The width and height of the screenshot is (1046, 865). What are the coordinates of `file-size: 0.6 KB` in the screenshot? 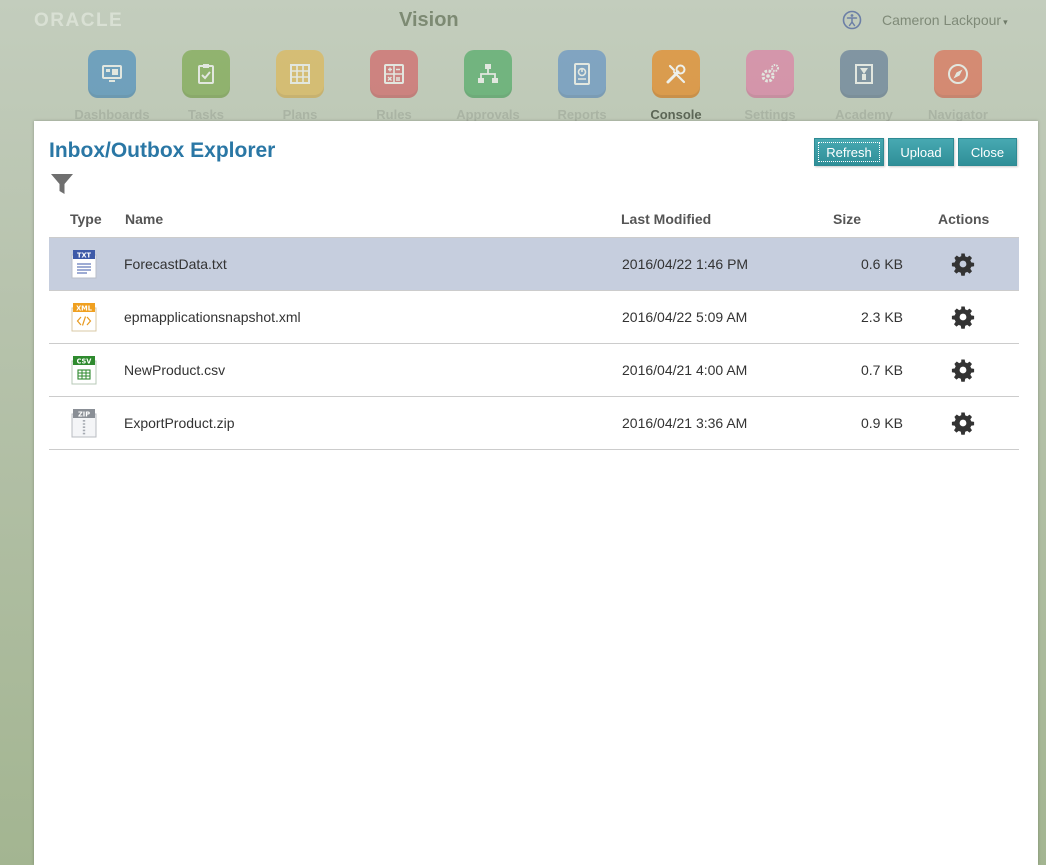 It's located at (881, 264).